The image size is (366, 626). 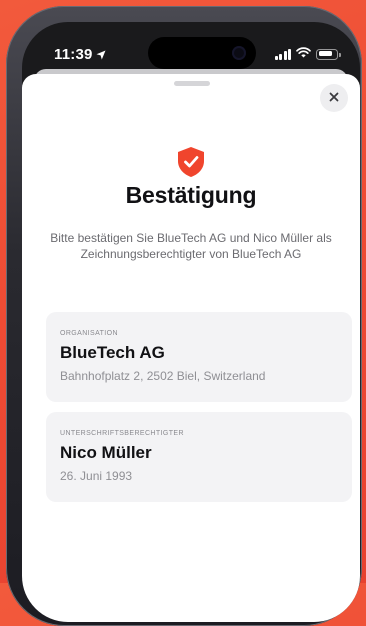 I want to click on shield-check-icon, so click(x=191, y=162).